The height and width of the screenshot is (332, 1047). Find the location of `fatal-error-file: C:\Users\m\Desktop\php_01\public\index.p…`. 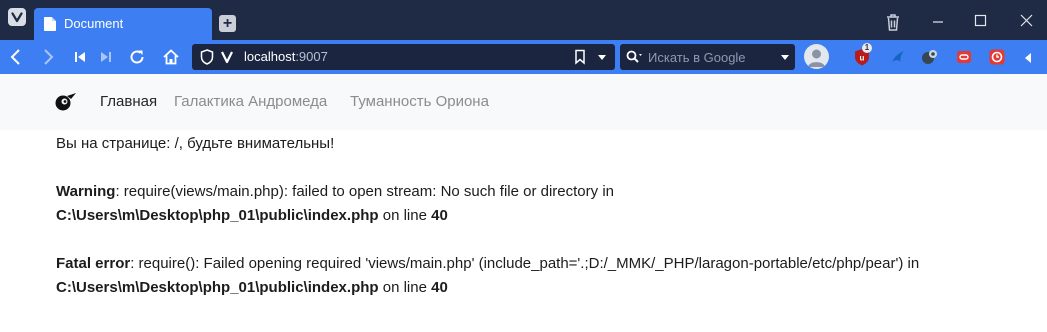

fatal-error-file: C:\Users\m\Desktop\php_01\public\index.p… is located at coordinates (217, 287).